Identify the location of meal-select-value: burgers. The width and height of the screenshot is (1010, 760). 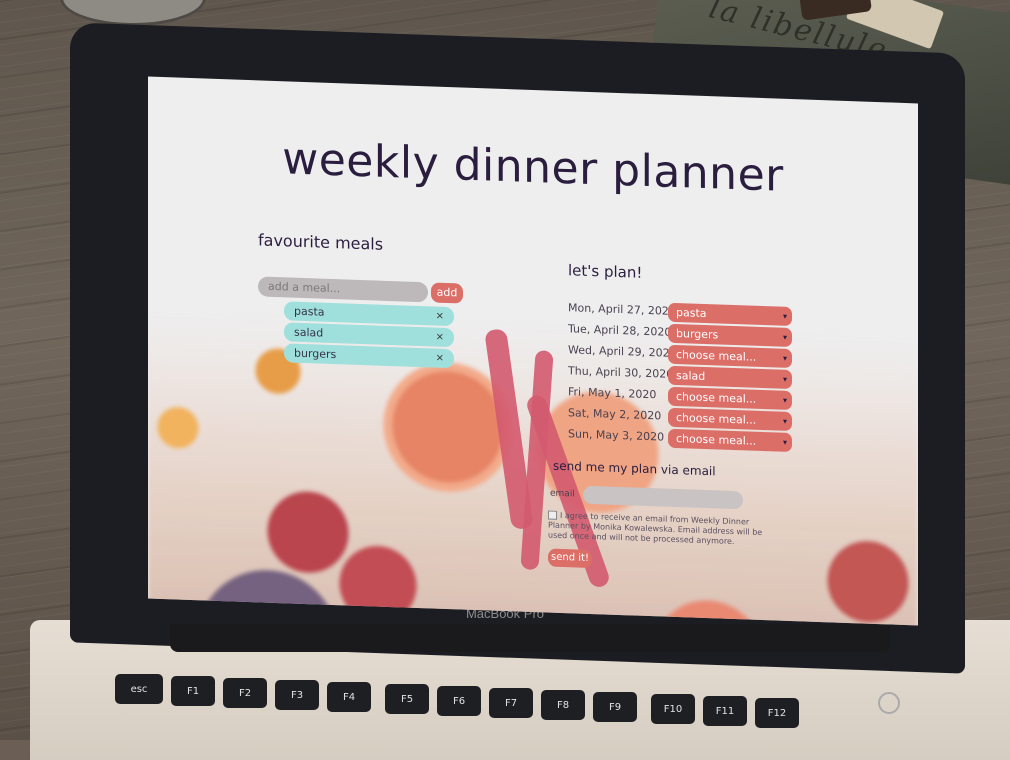
(697, 334).